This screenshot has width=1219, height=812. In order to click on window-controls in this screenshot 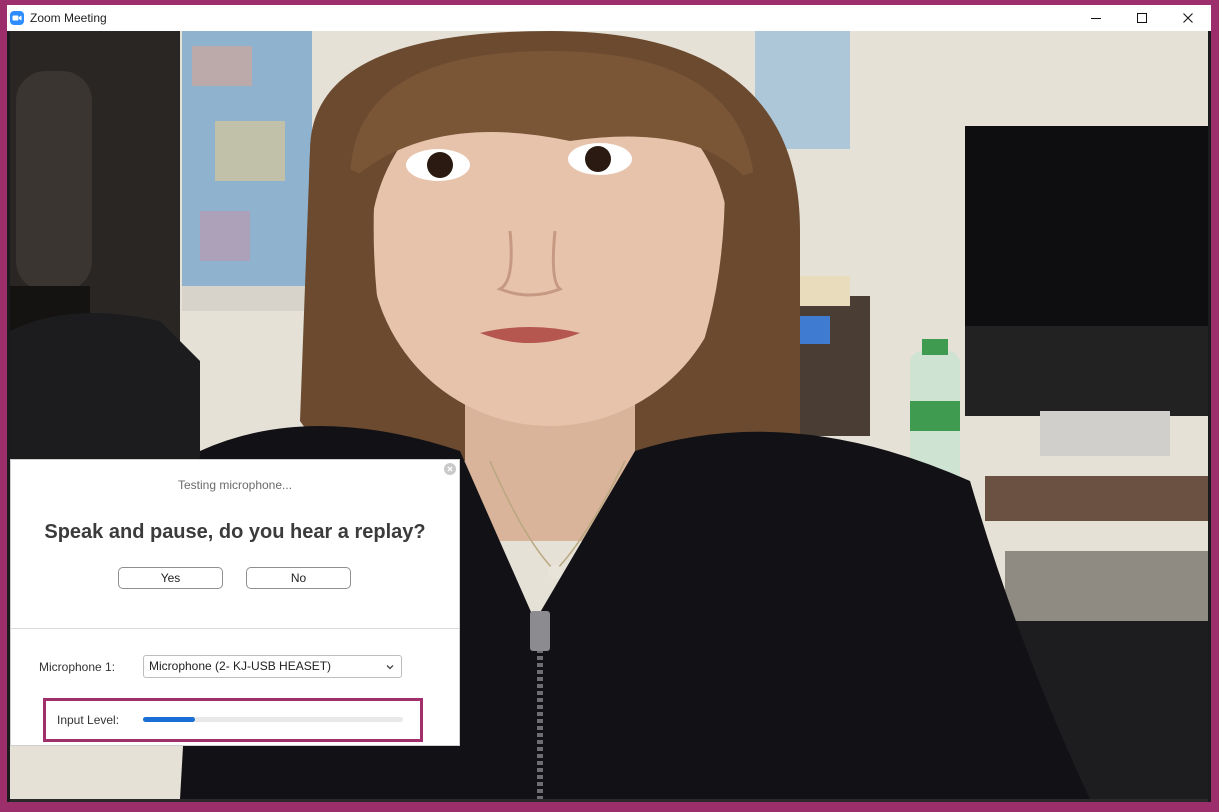, I will do `click(1142, 18)`.